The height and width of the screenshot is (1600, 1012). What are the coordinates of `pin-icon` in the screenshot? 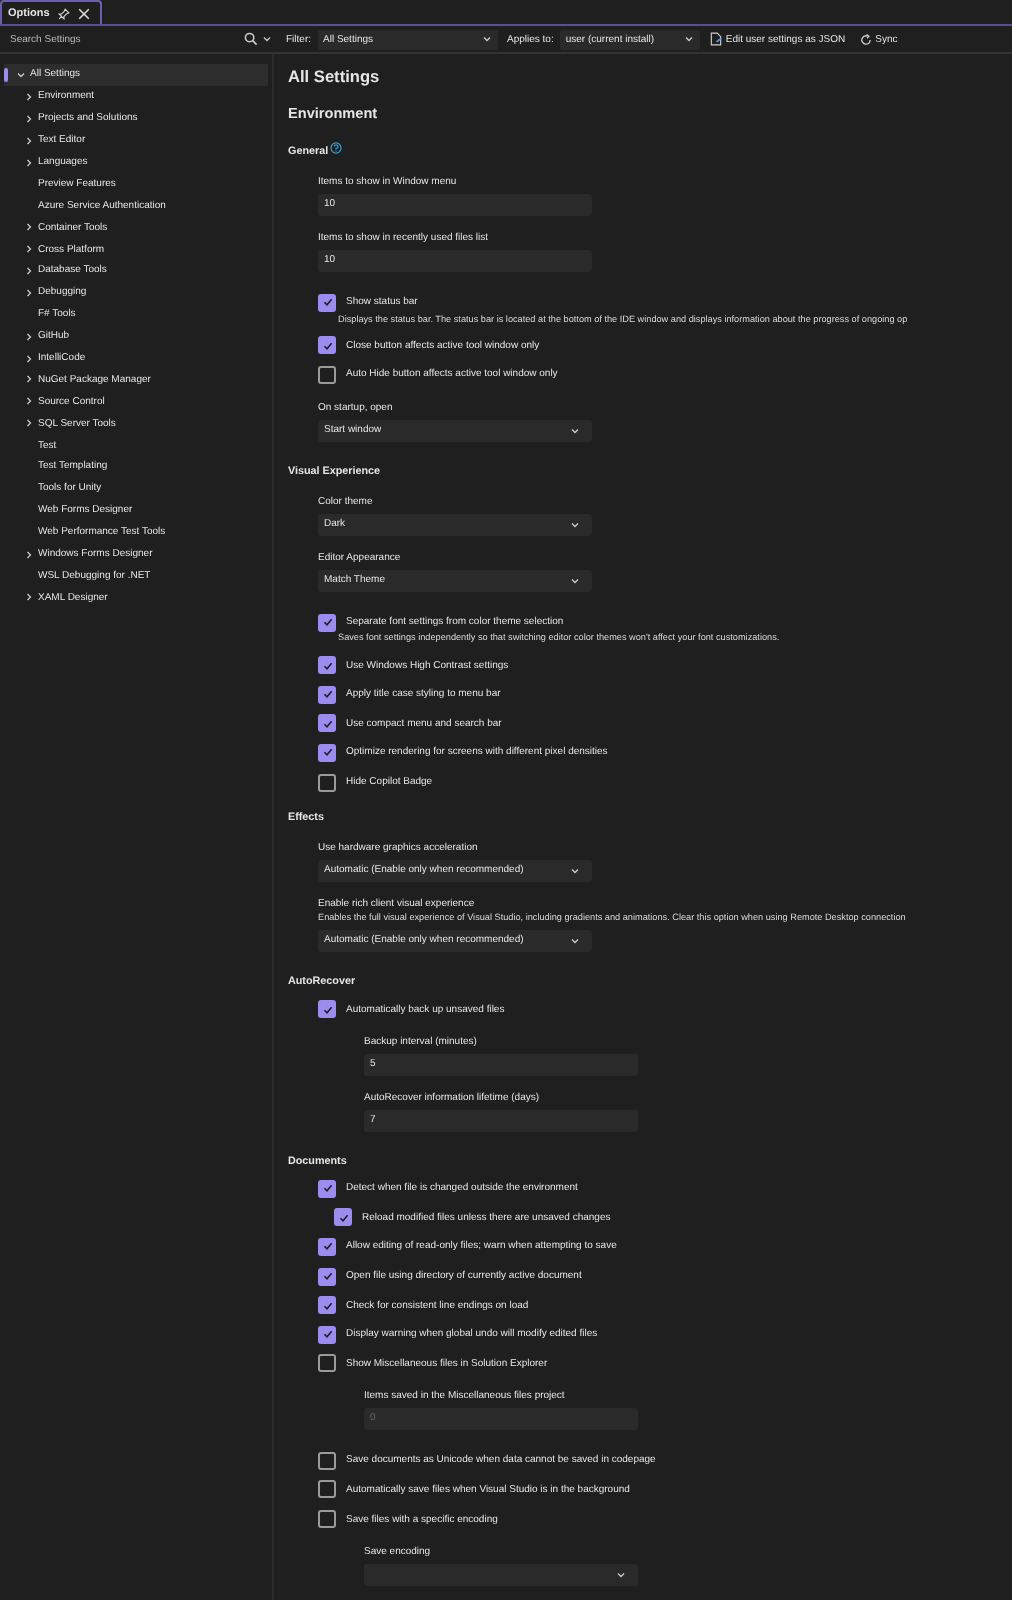 It's located at (63, 13).